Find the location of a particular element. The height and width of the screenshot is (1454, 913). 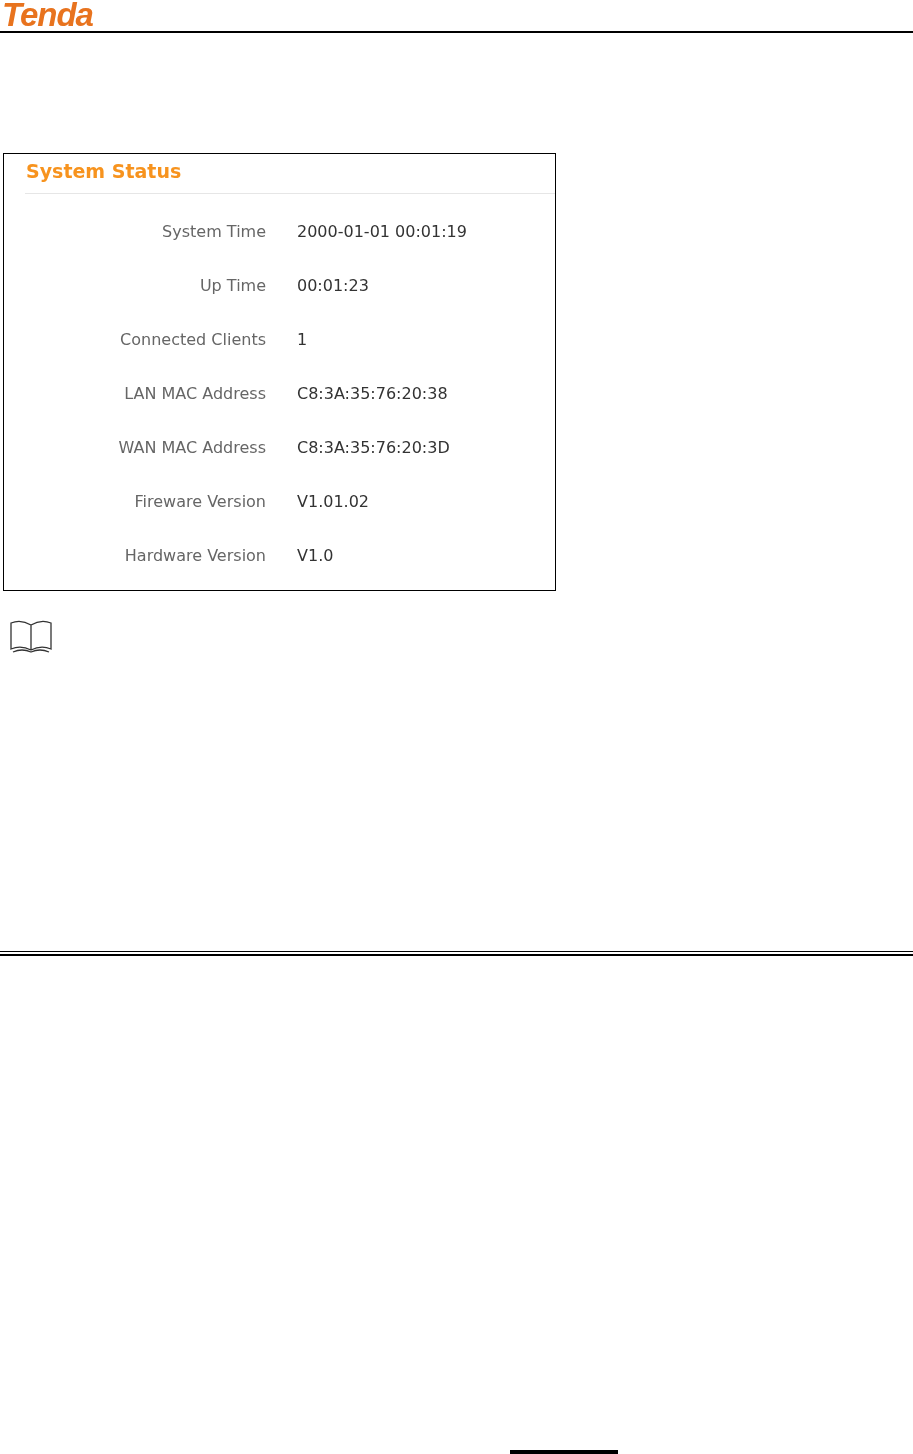

field-label: System Time is located at coordinates (213, 231).